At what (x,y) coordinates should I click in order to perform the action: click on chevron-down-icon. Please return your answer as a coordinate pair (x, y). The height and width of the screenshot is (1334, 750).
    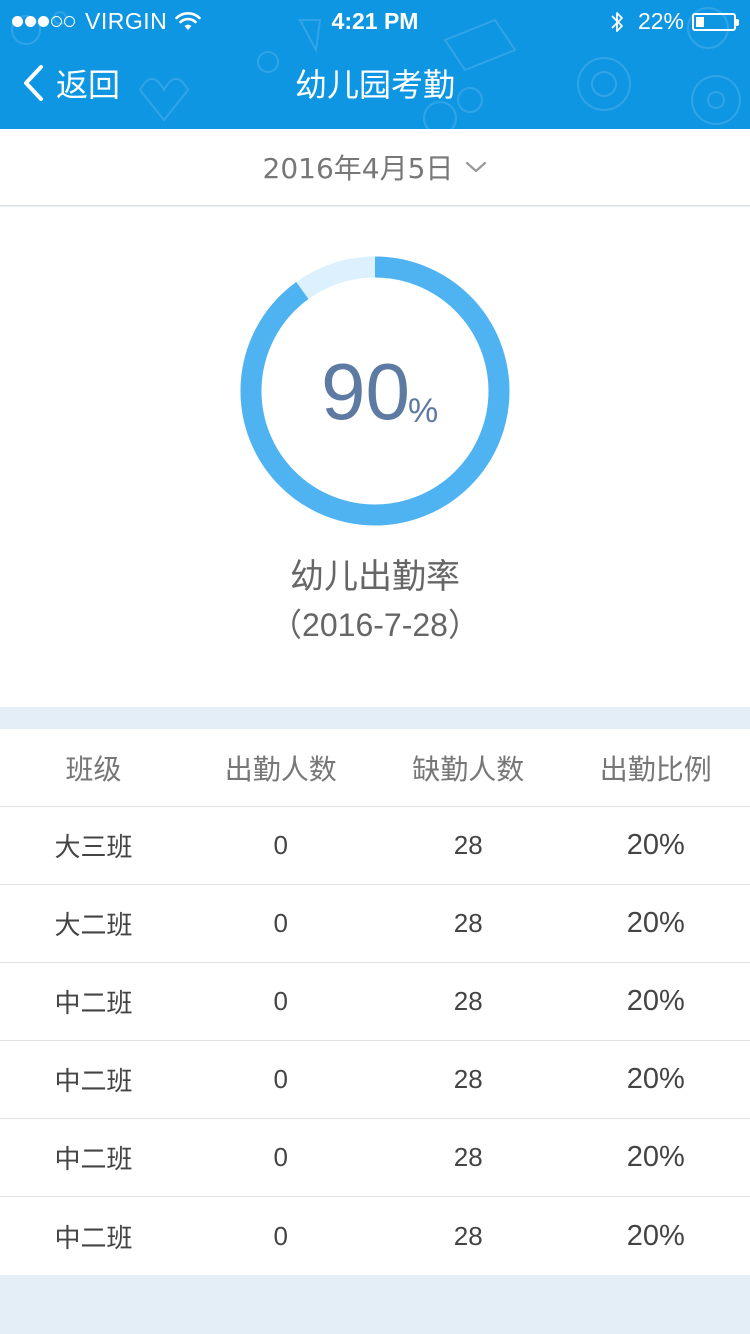
    Looking at the image, I should click on (476, 167).